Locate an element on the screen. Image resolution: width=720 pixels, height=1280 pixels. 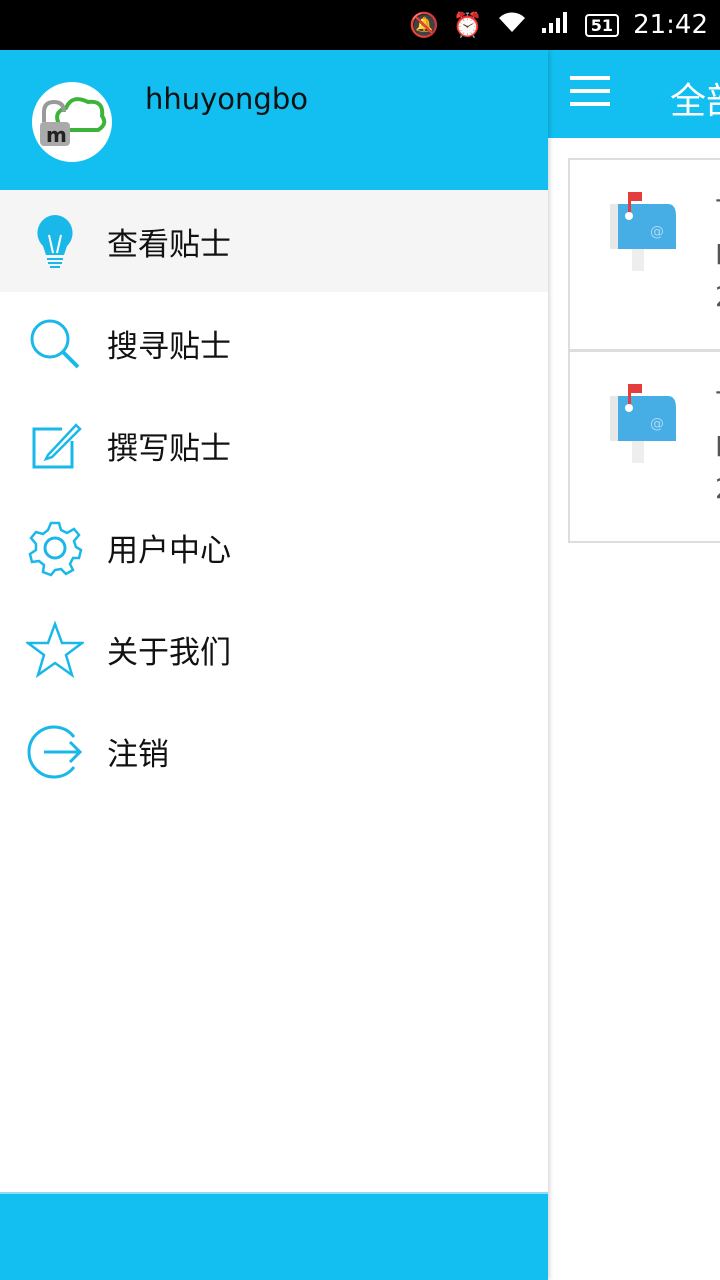
drawer-item-user-center: 用户中心 is located at coordinates (274, 547).